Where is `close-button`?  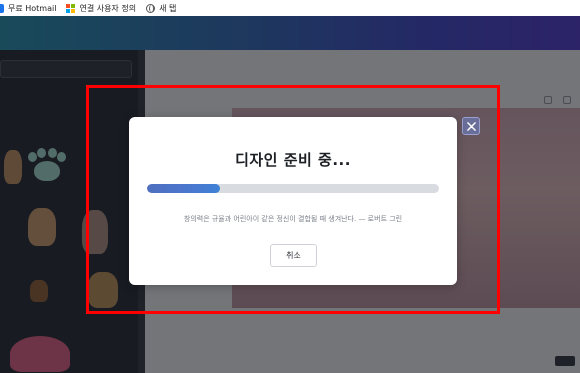
close-button is located at coordinates (471, 126).